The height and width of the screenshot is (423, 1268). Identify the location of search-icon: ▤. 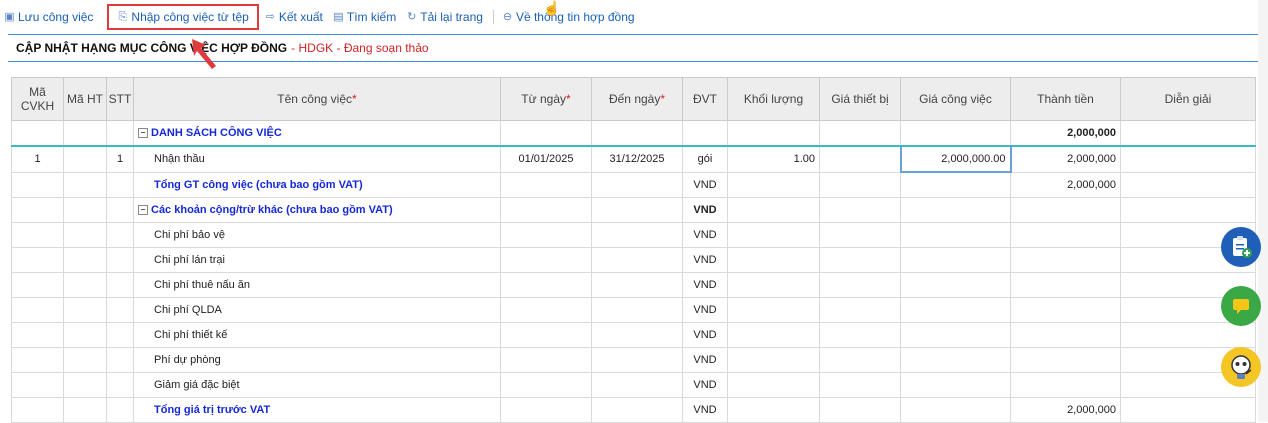
(338, 17).